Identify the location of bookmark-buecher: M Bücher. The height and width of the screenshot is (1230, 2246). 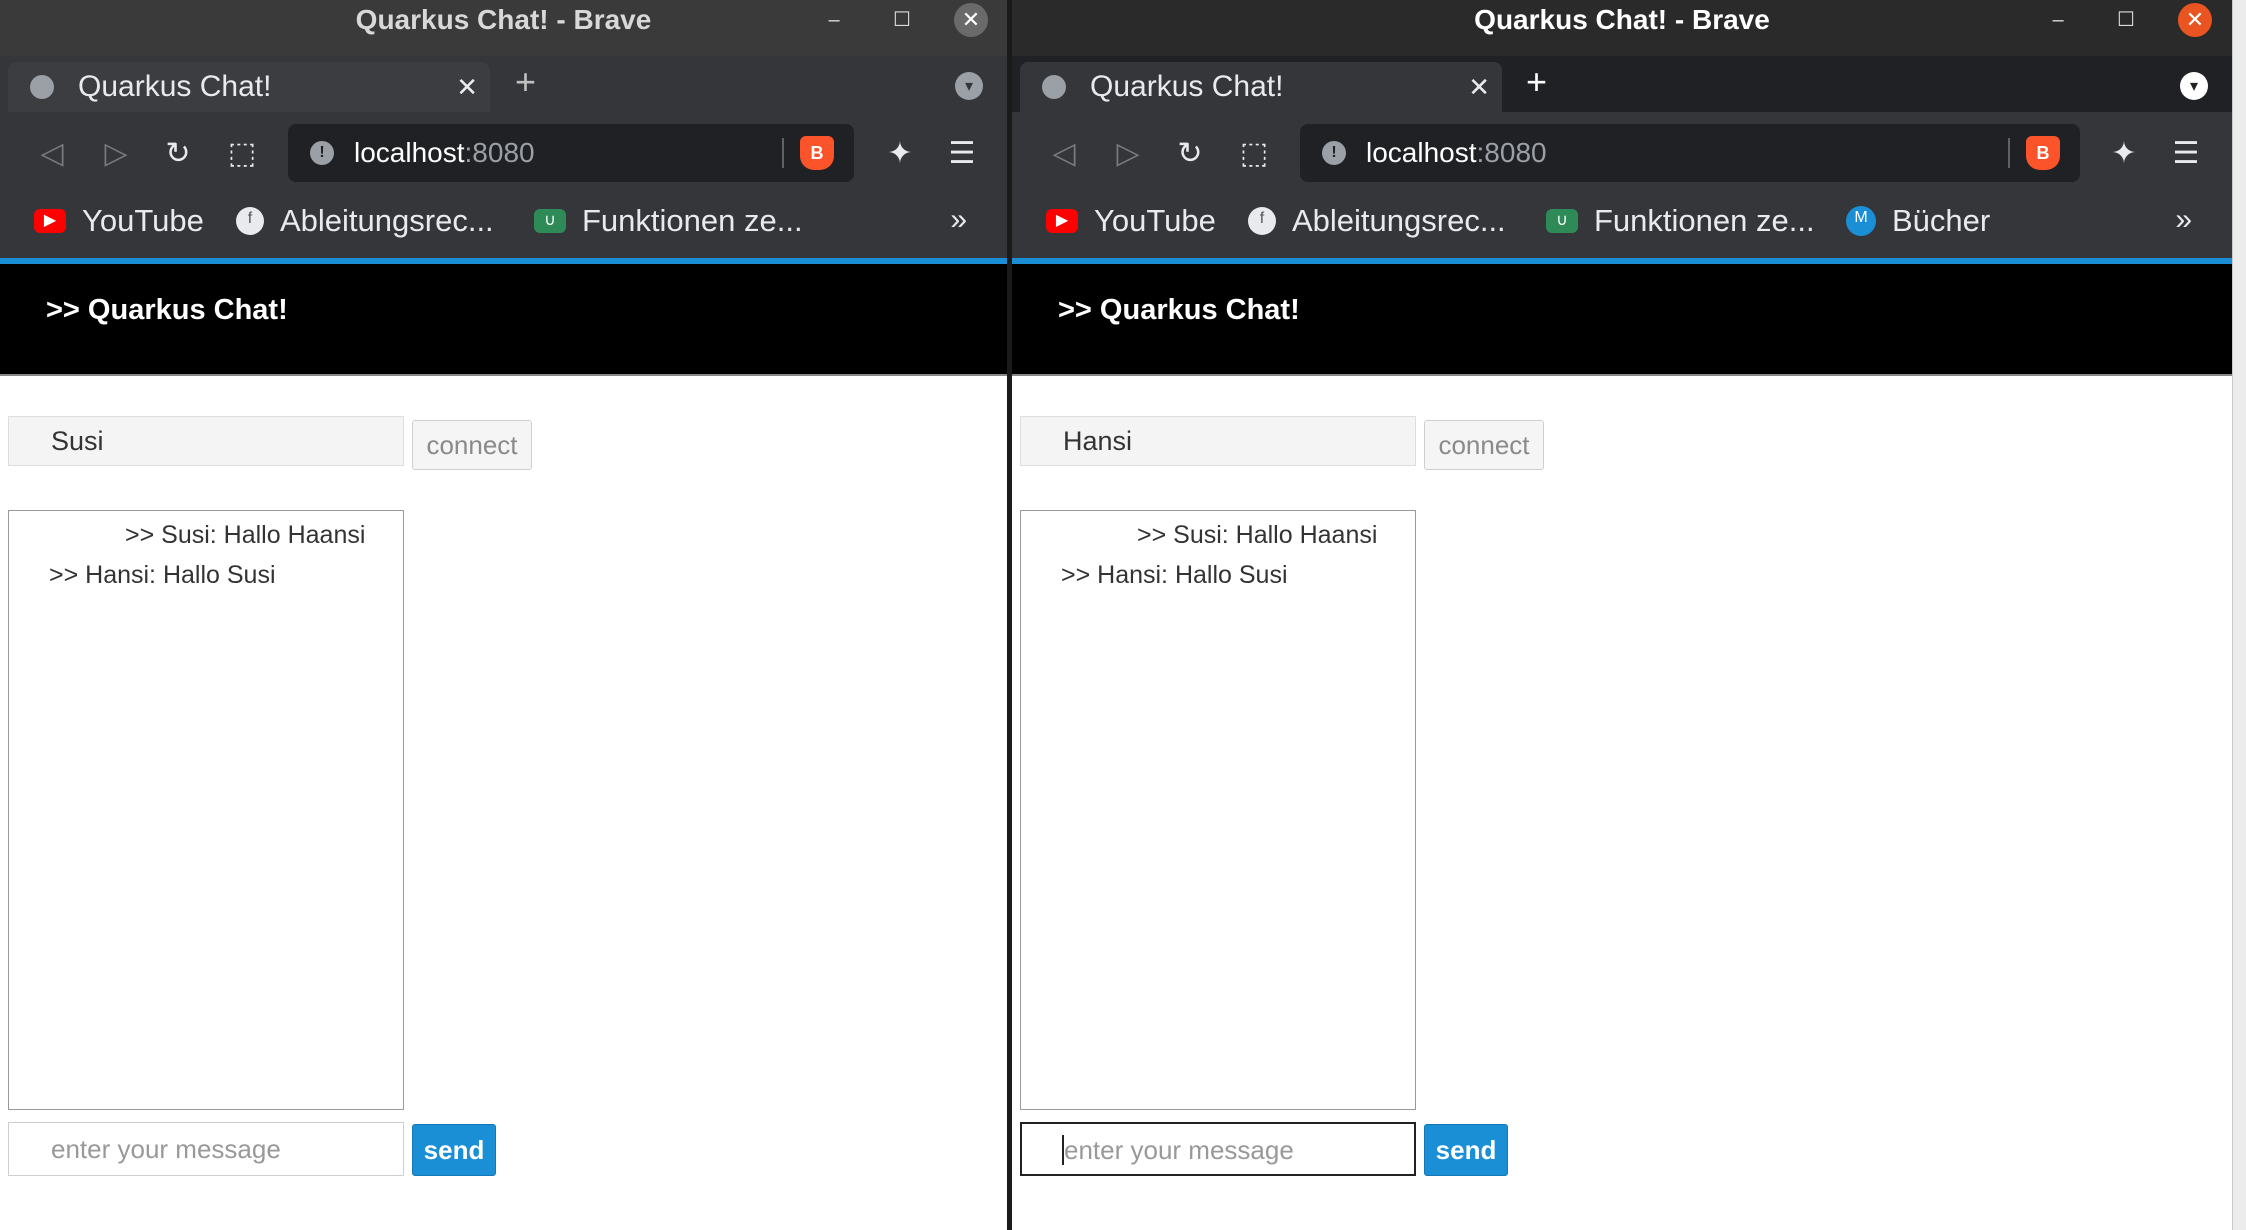
(1918, 226).